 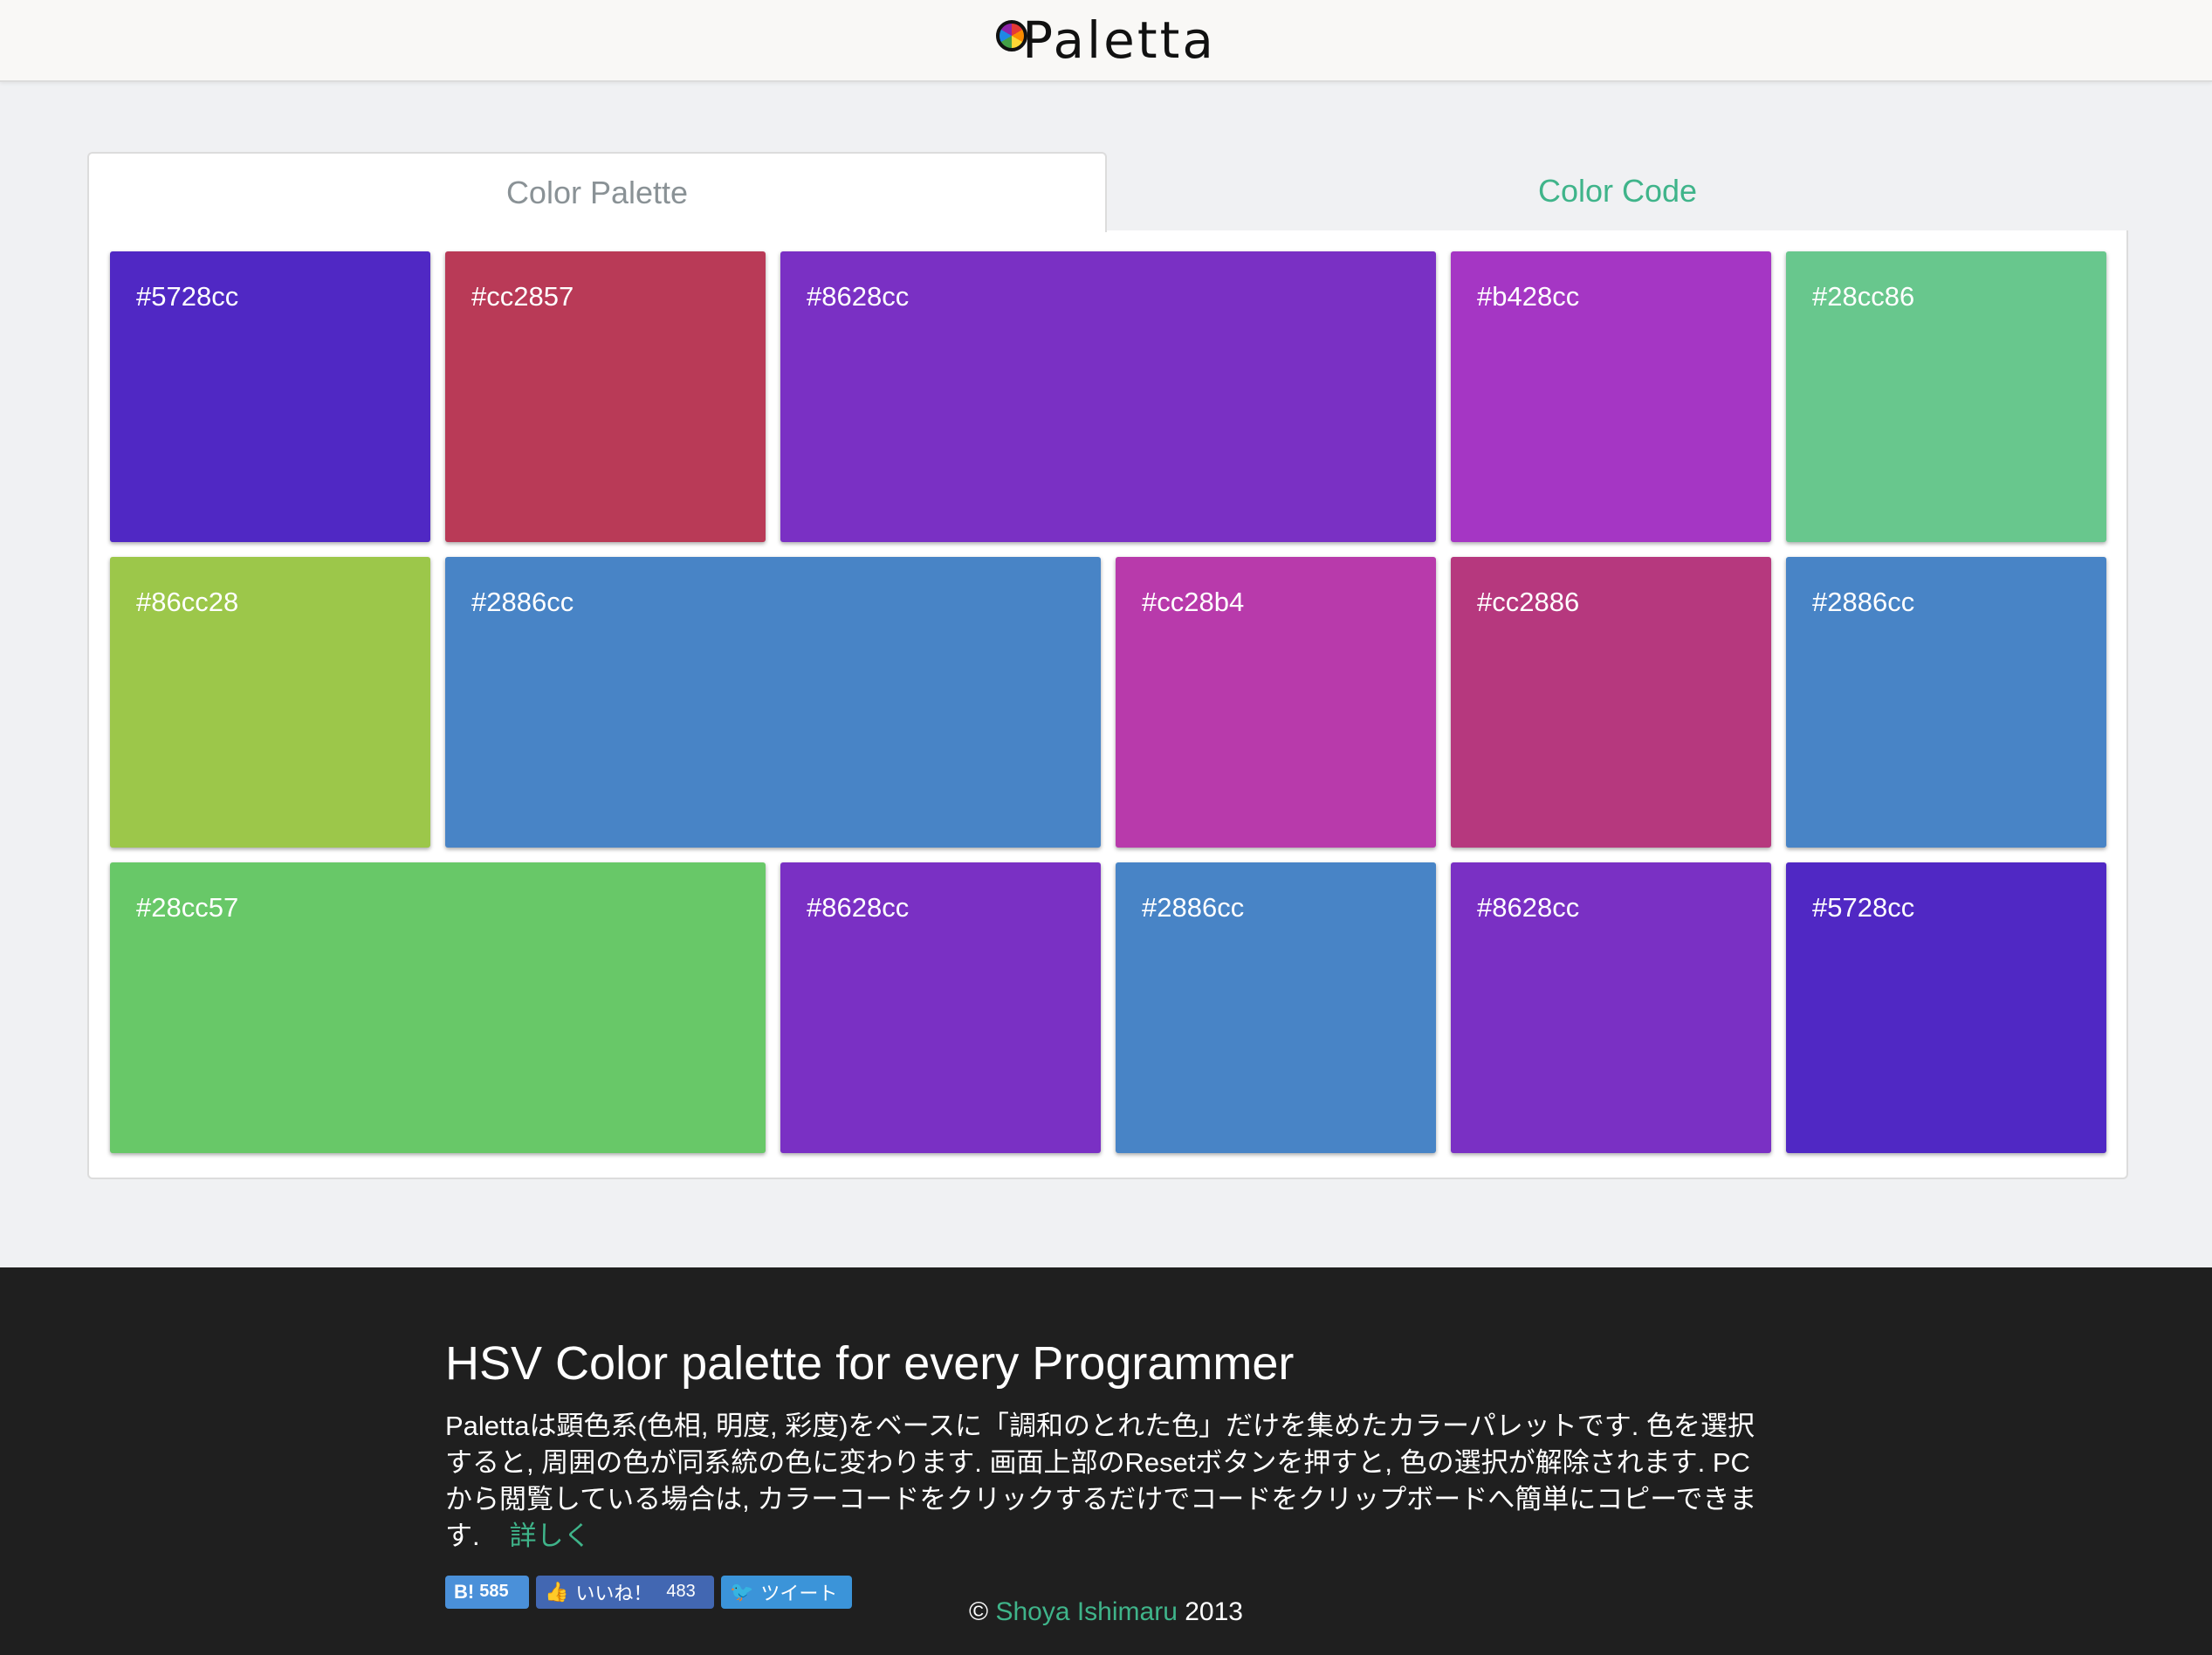 I want to click on color-swatch: #86cc28, so click(x=270, y=702).